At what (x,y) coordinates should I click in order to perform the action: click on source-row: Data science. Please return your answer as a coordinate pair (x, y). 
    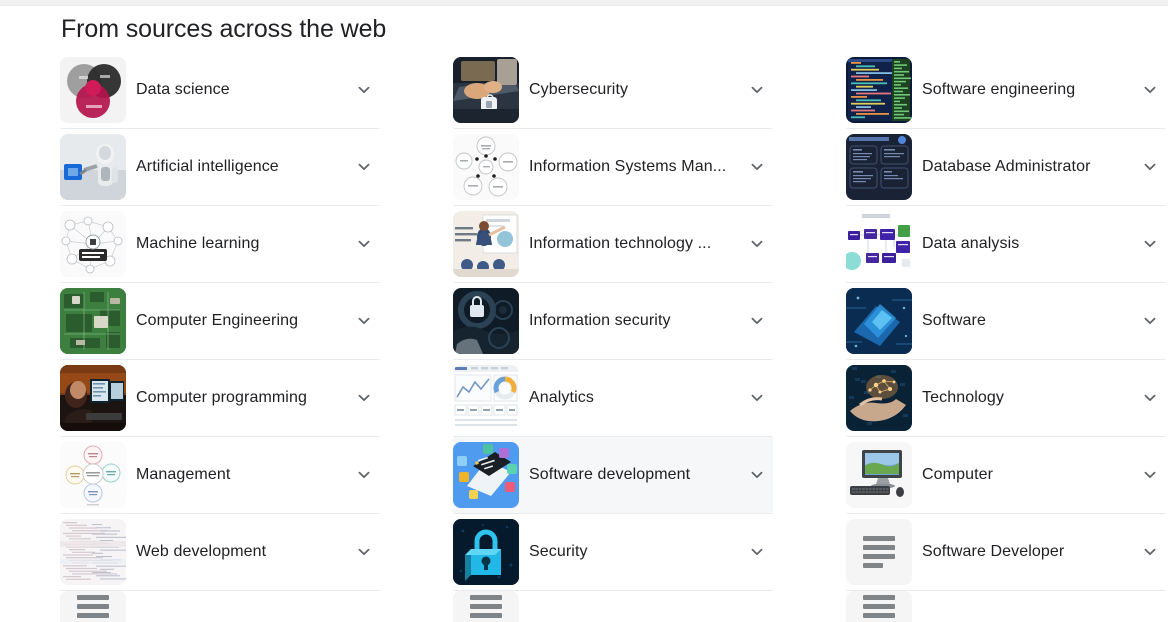
    Looking at the image, I should click on (220, 90).